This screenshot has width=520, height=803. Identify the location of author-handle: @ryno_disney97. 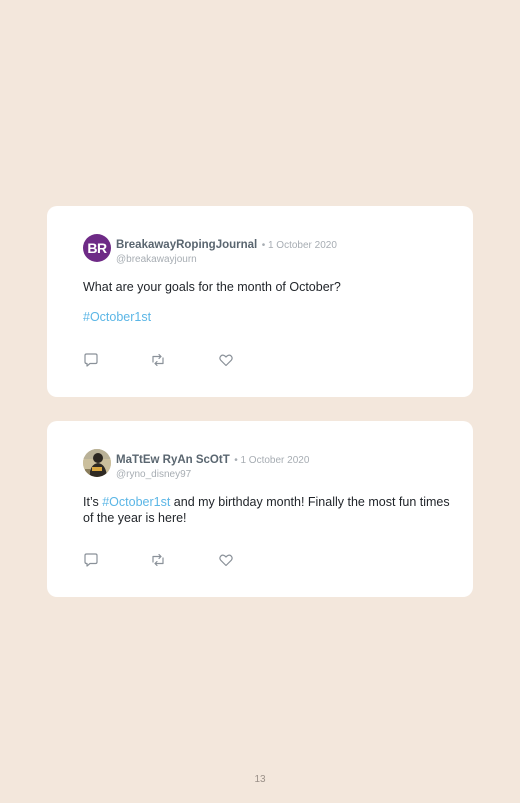
(212, 474).